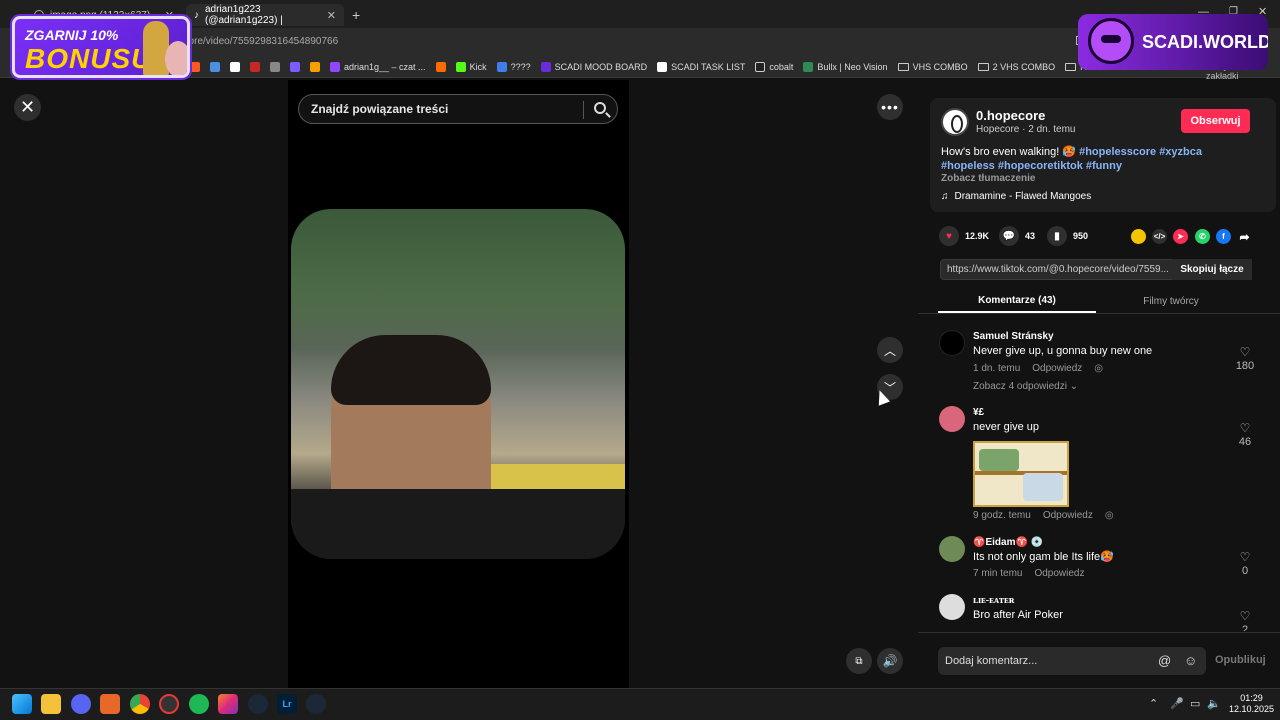  What do you see at coordinates (1008, 542) in the screenshot?
I see `comment-username: ♈Eidam♈ 💿` at bounding box center [1008, 542].